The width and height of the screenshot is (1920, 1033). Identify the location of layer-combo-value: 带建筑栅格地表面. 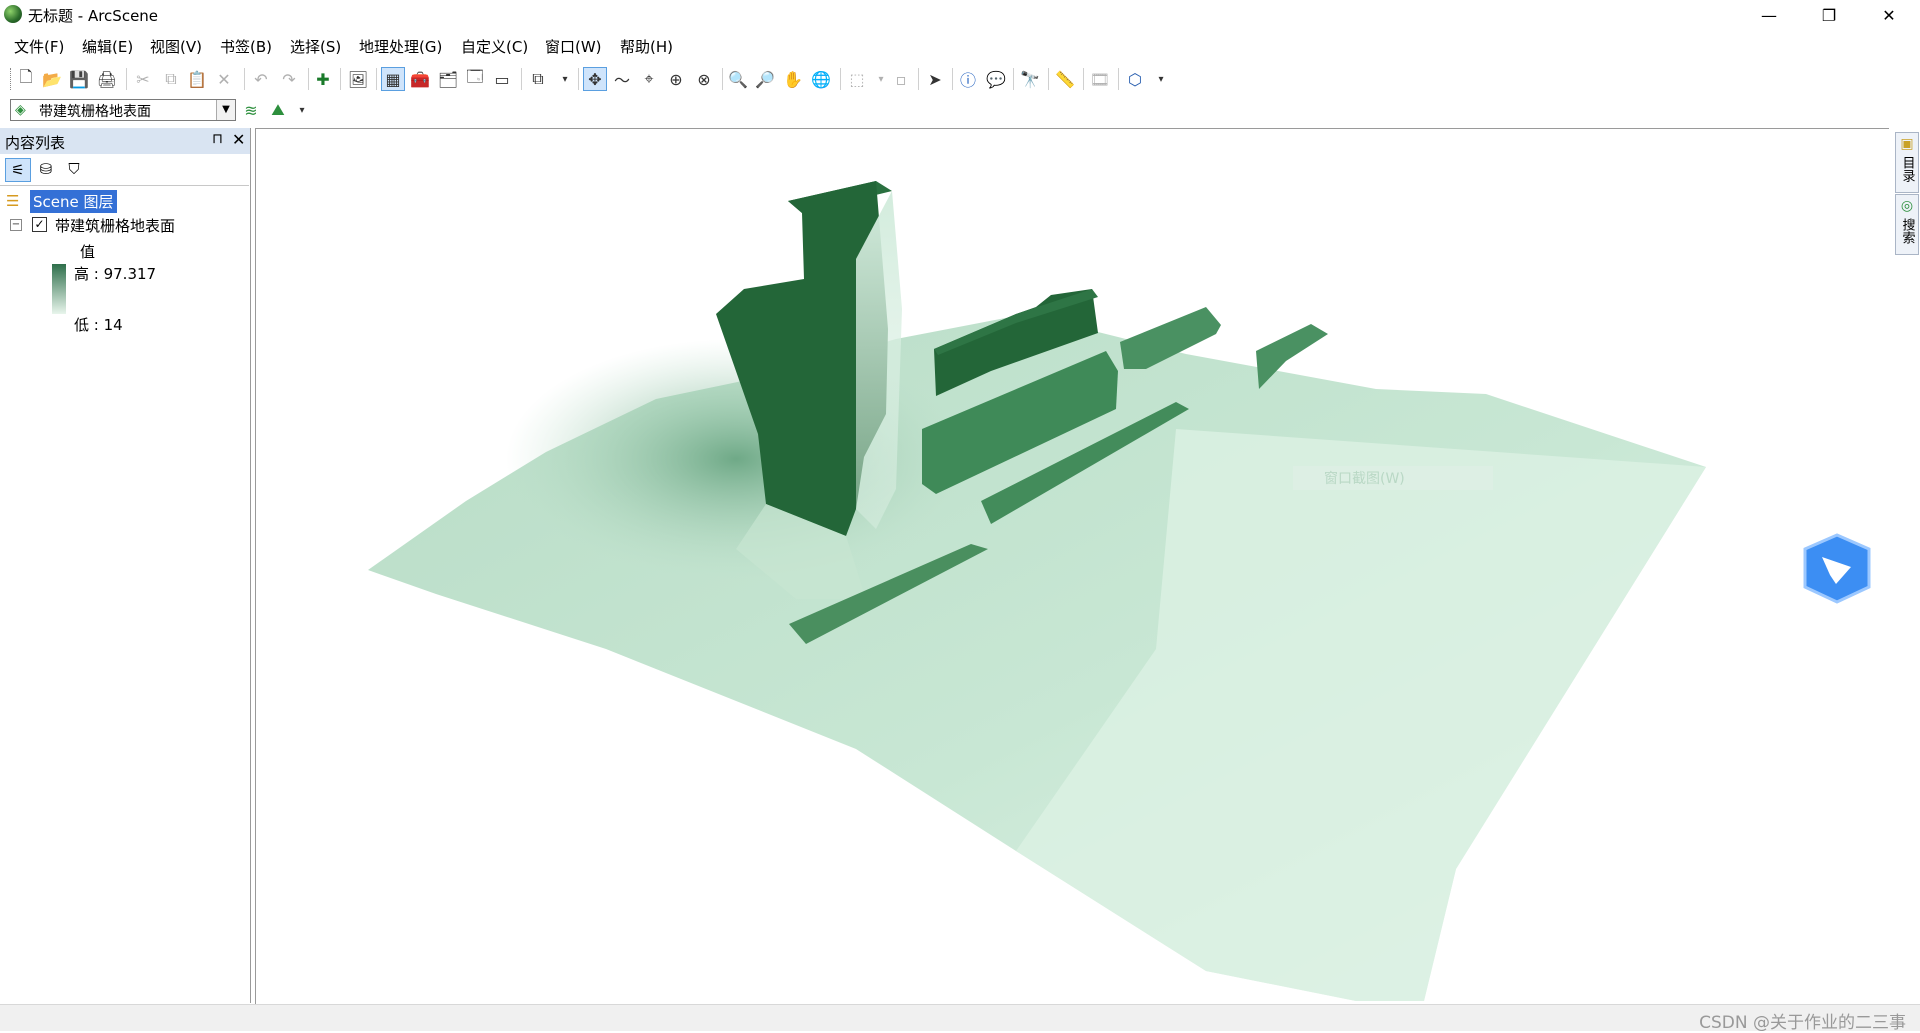
(95, 112).